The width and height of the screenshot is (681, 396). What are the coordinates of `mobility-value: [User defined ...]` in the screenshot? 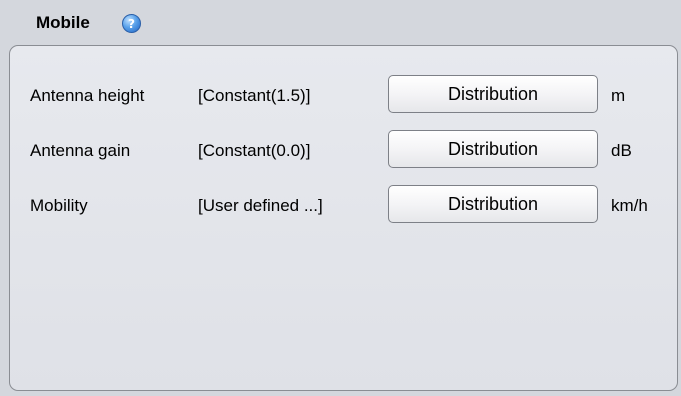 It's located at (260, 205).